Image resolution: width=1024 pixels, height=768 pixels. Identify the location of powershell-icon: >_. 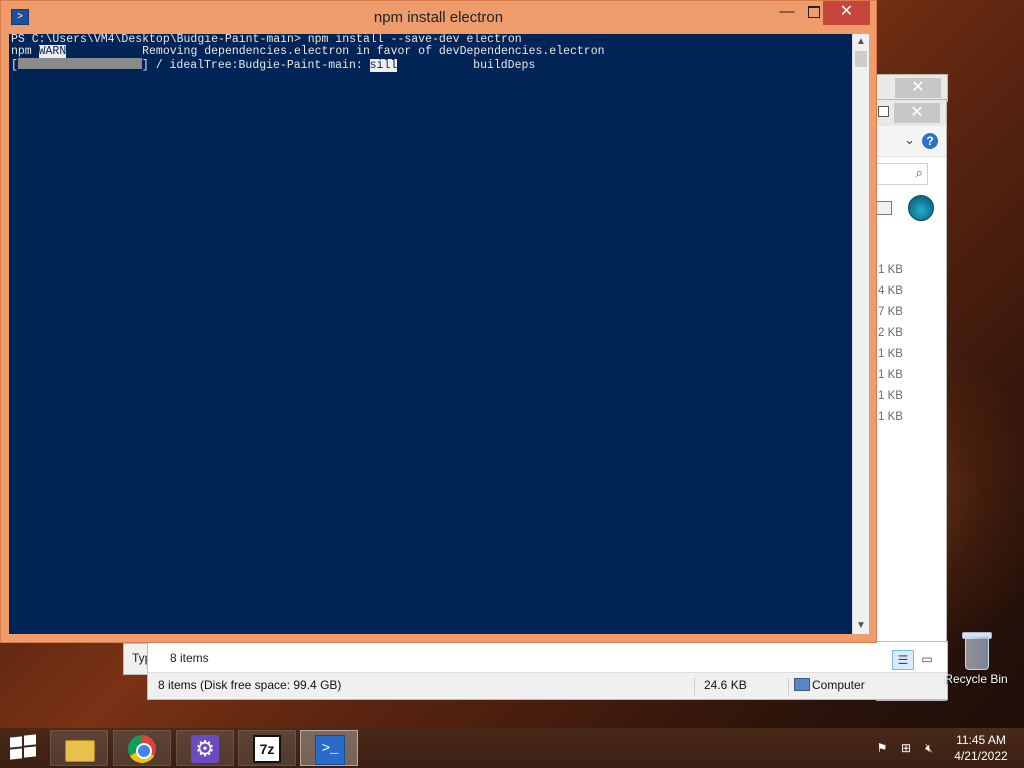
(330, 750).